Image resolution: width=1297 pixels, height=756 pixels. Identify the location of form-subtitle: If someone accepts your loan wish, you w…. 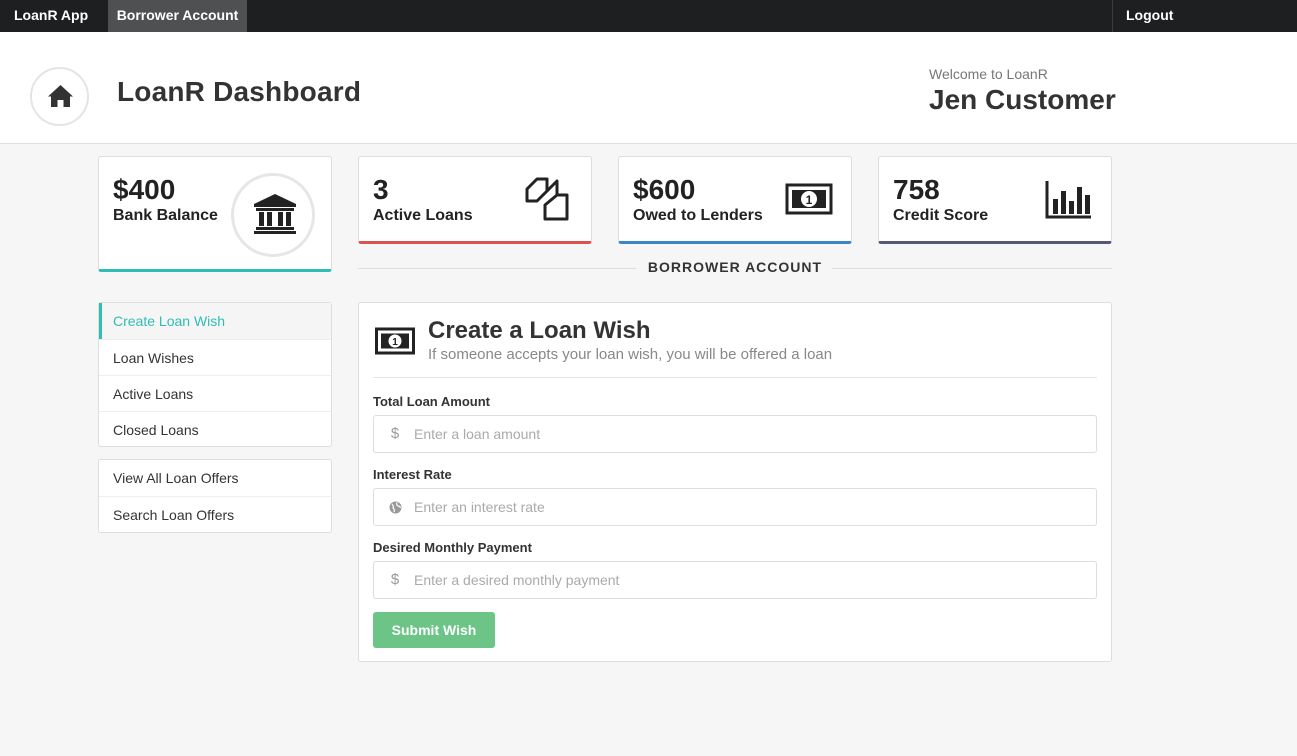
(630, 354).